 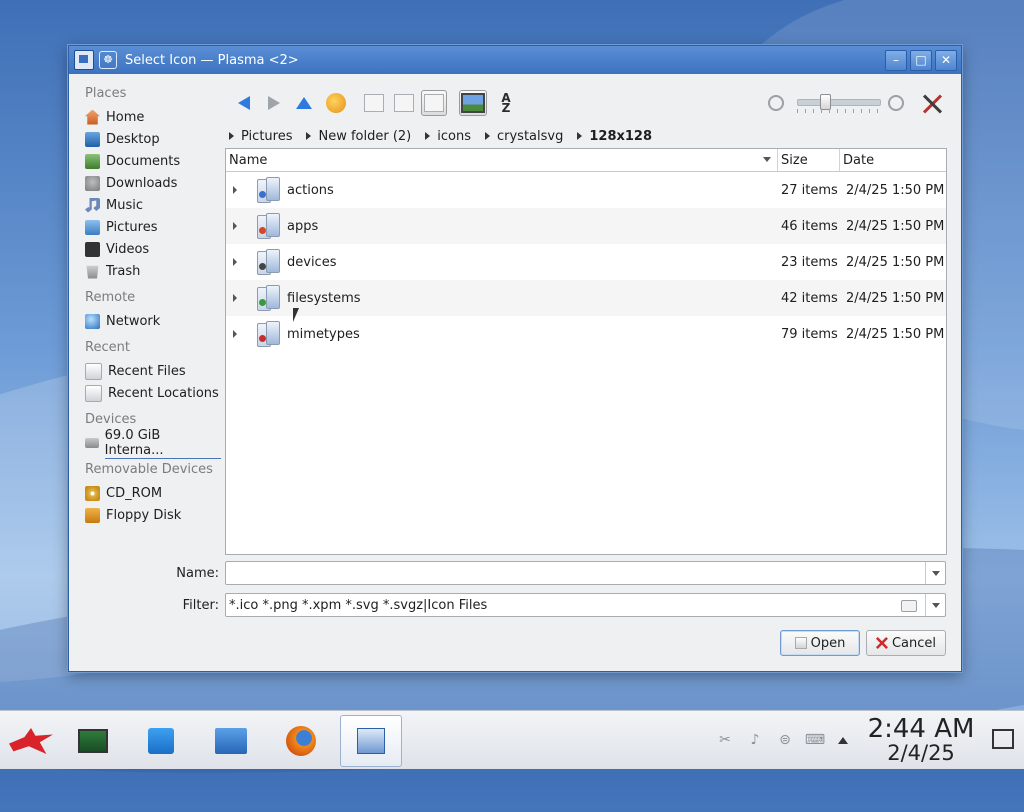 What do you see at coordinates (502, 160) in the screenshot?
I see `column-header-name: Name` at bounding box center [502, 160].